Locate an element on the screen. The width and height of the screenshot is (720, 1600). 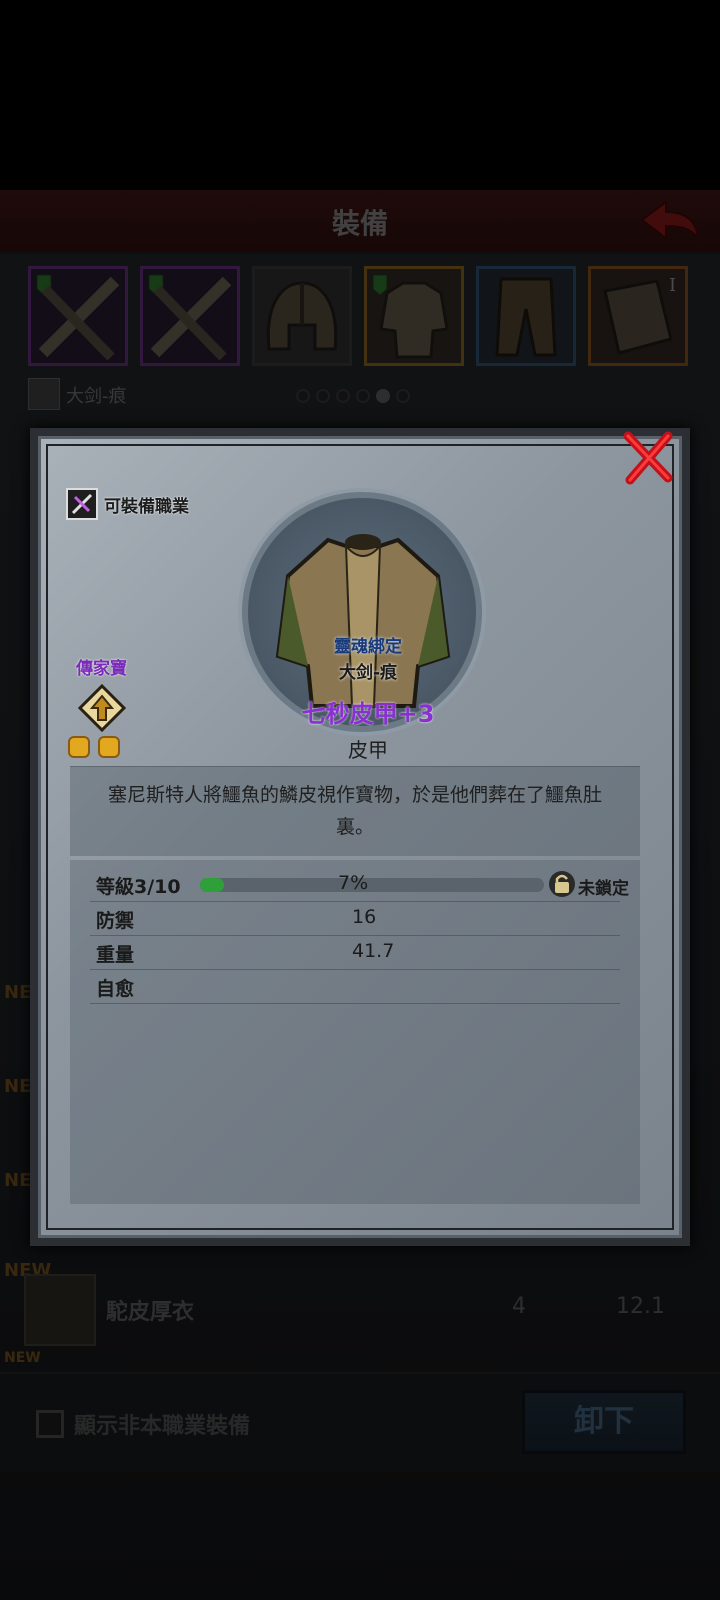
item-type: 皮甲 is located at coordinates (368, 750).